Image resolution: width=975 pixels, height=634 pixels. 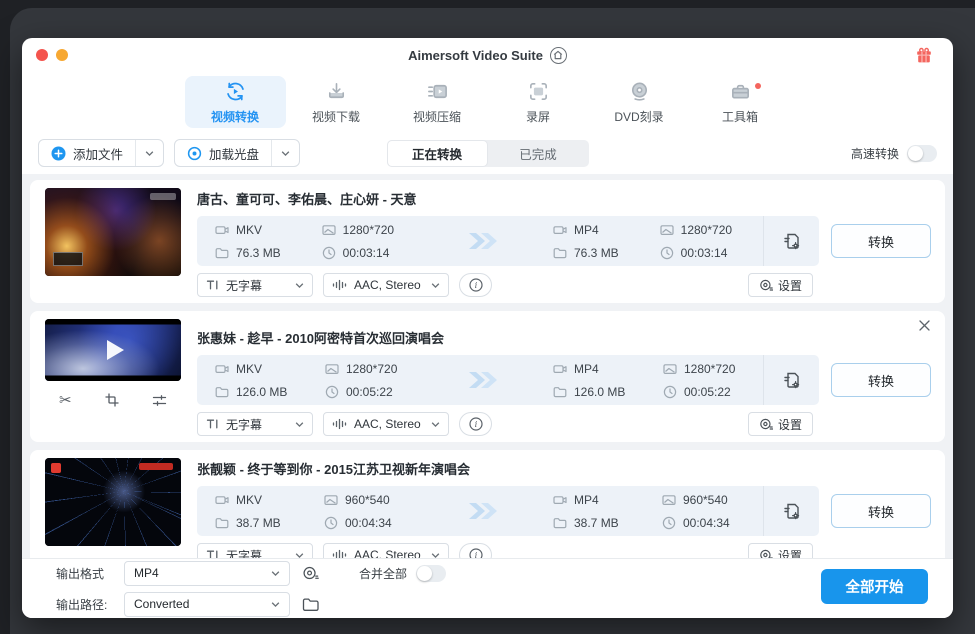 What do you see at coordinates (431, 573) in the screenshot?
I see `merge-all-toggle` at bounding box center [431, 573].